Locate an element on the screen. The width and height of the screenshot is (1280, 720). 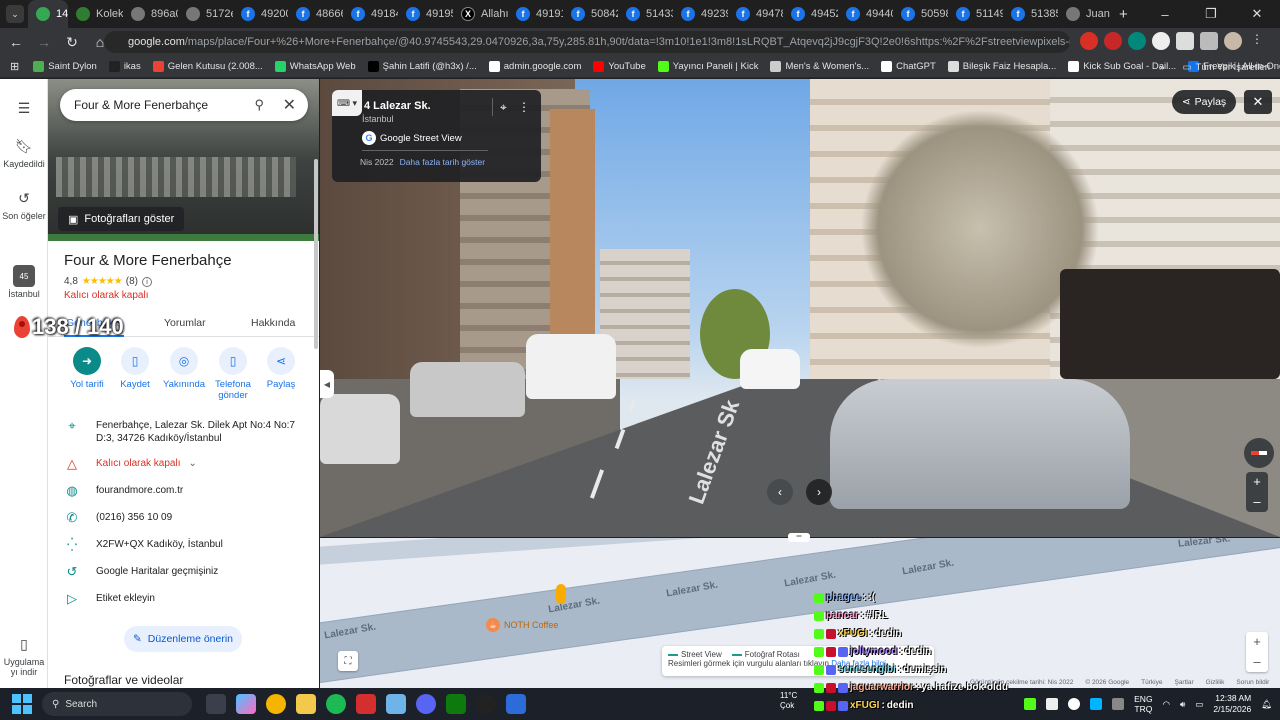
collapse-panel-button: ◀ is located at coordinates (327, 384).